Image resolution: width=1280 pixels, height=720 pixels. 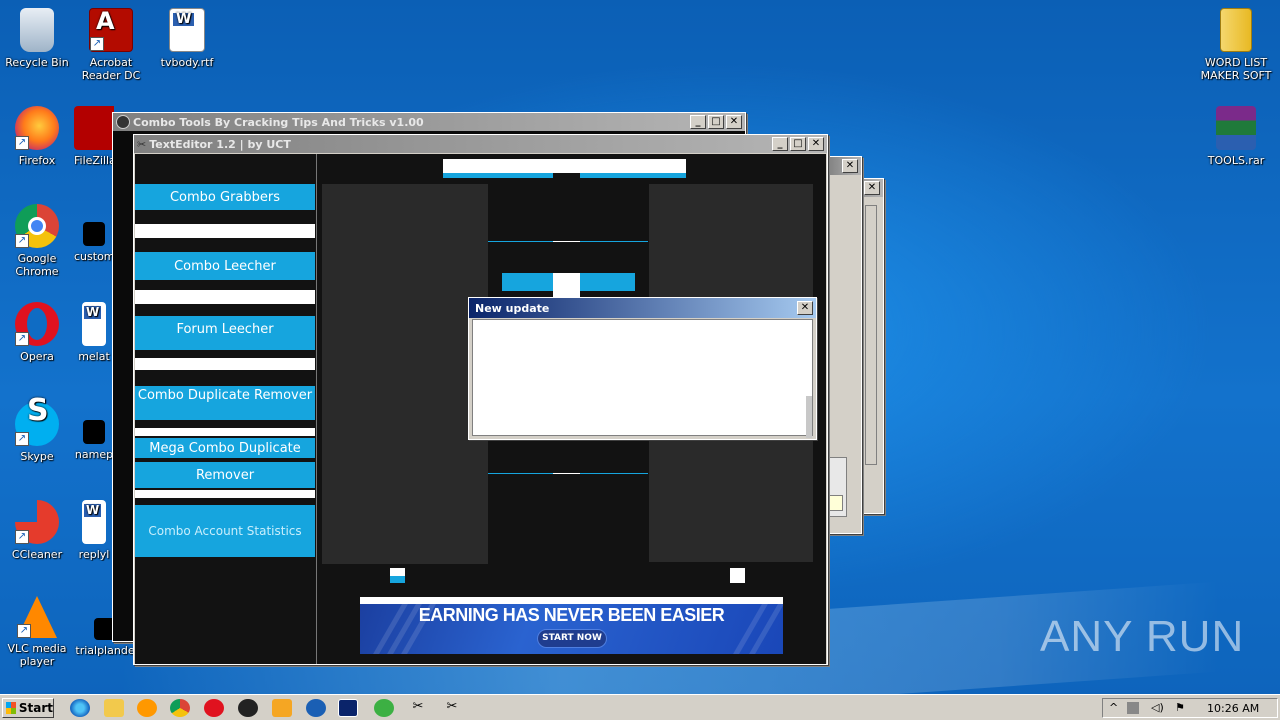 I want to click on menu-combo-duplicate-remover: Combo Duplicate Remover, so click(x=225, y=403).